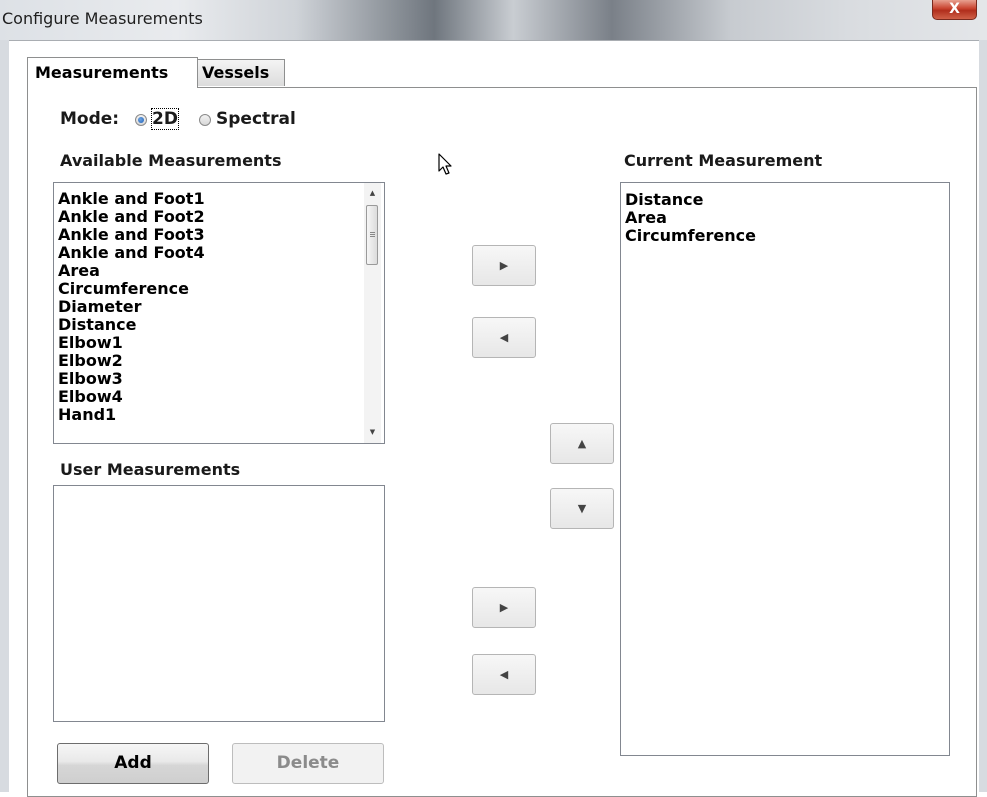 This screenshot has height=797, width=987. Describe the element at coordinates (211, 307) in the screenshot. I see `list-item: Diameter` at that location.